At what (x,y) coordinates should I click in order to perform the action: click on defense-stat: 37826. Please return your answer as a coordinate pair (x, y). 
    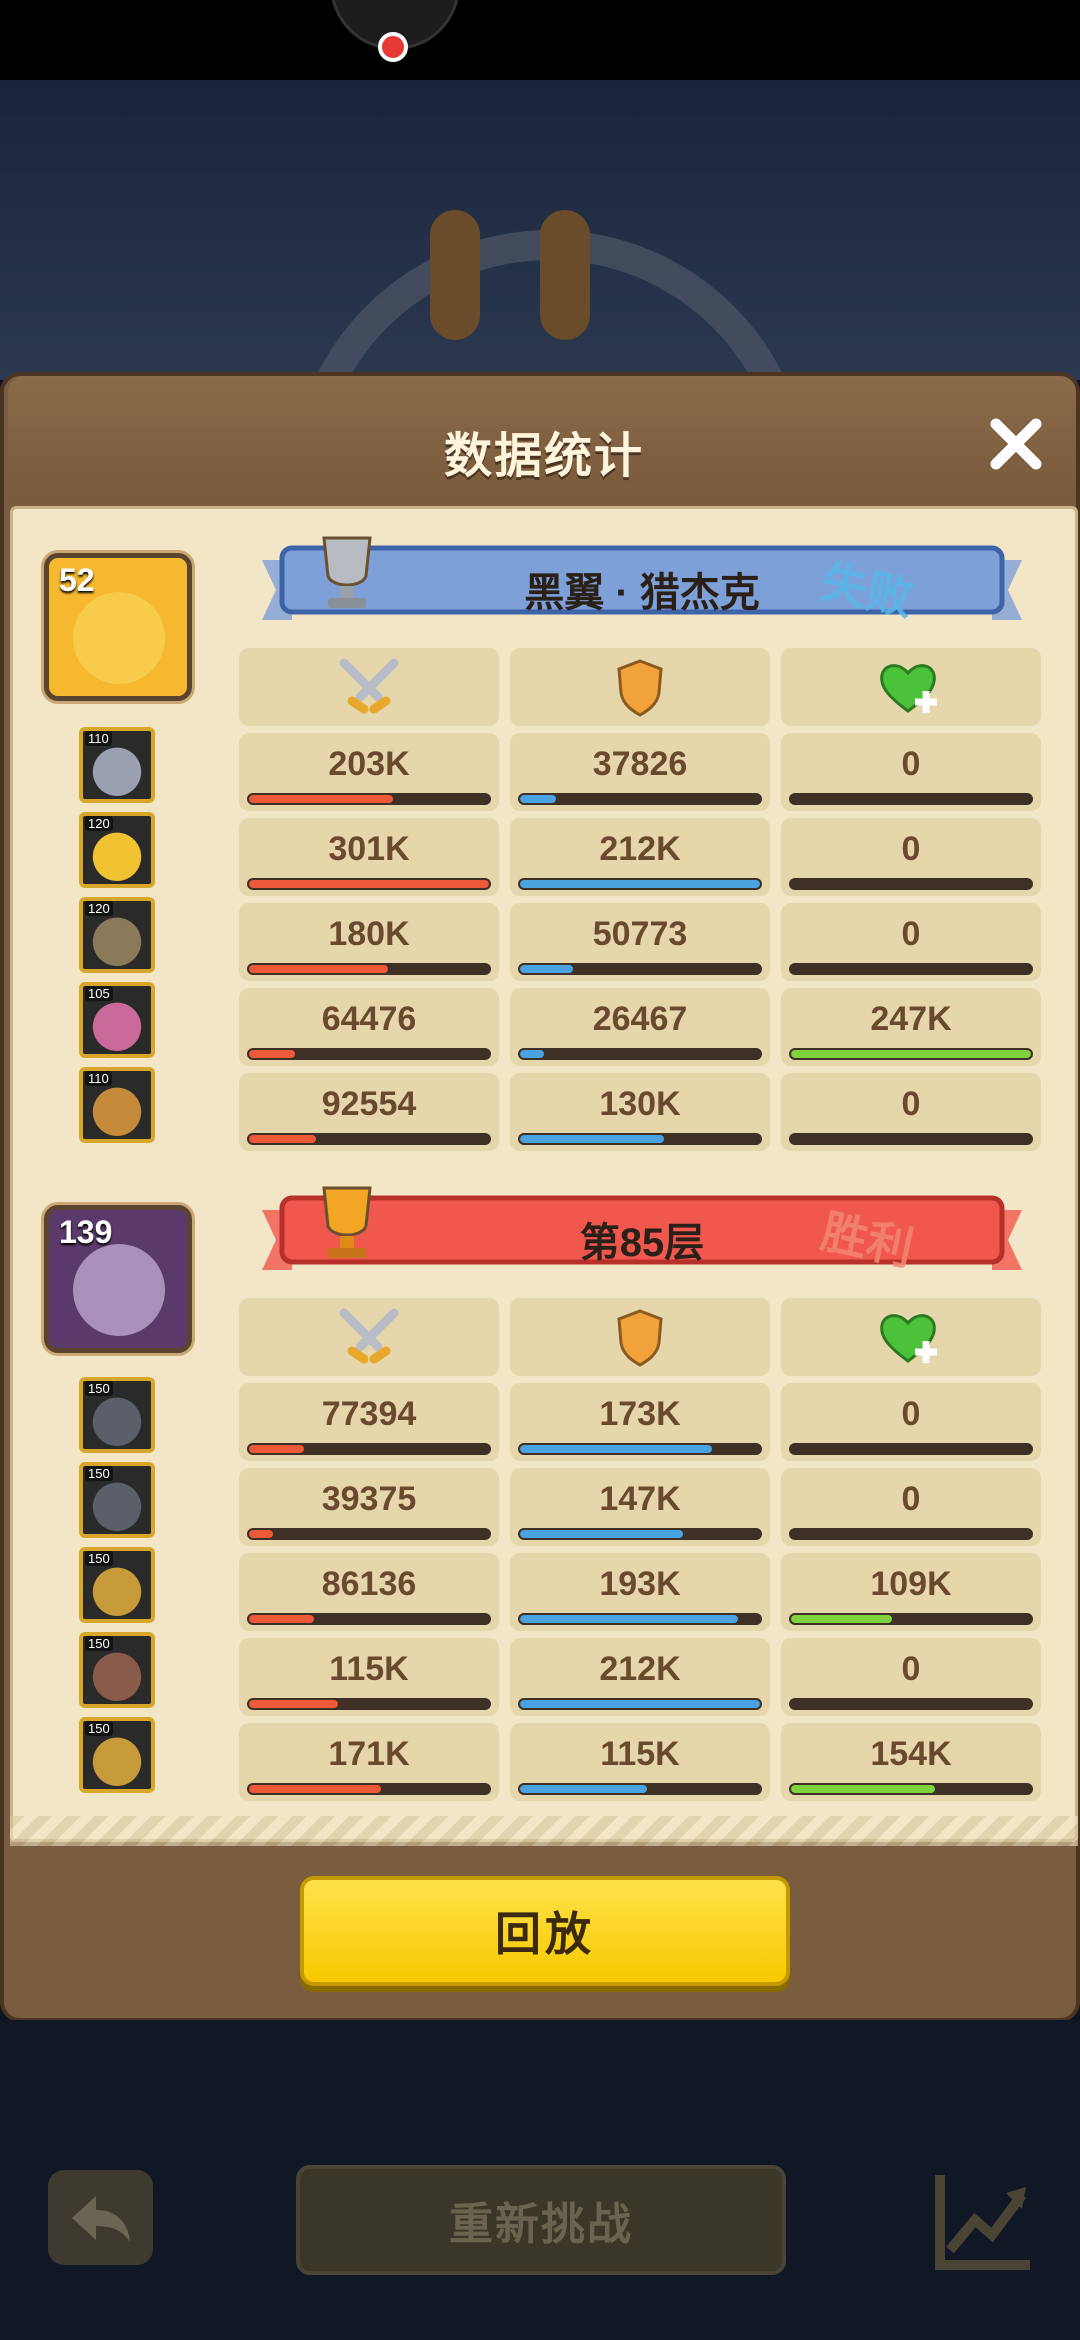
    Looking at the image, I should click on (640, 772).